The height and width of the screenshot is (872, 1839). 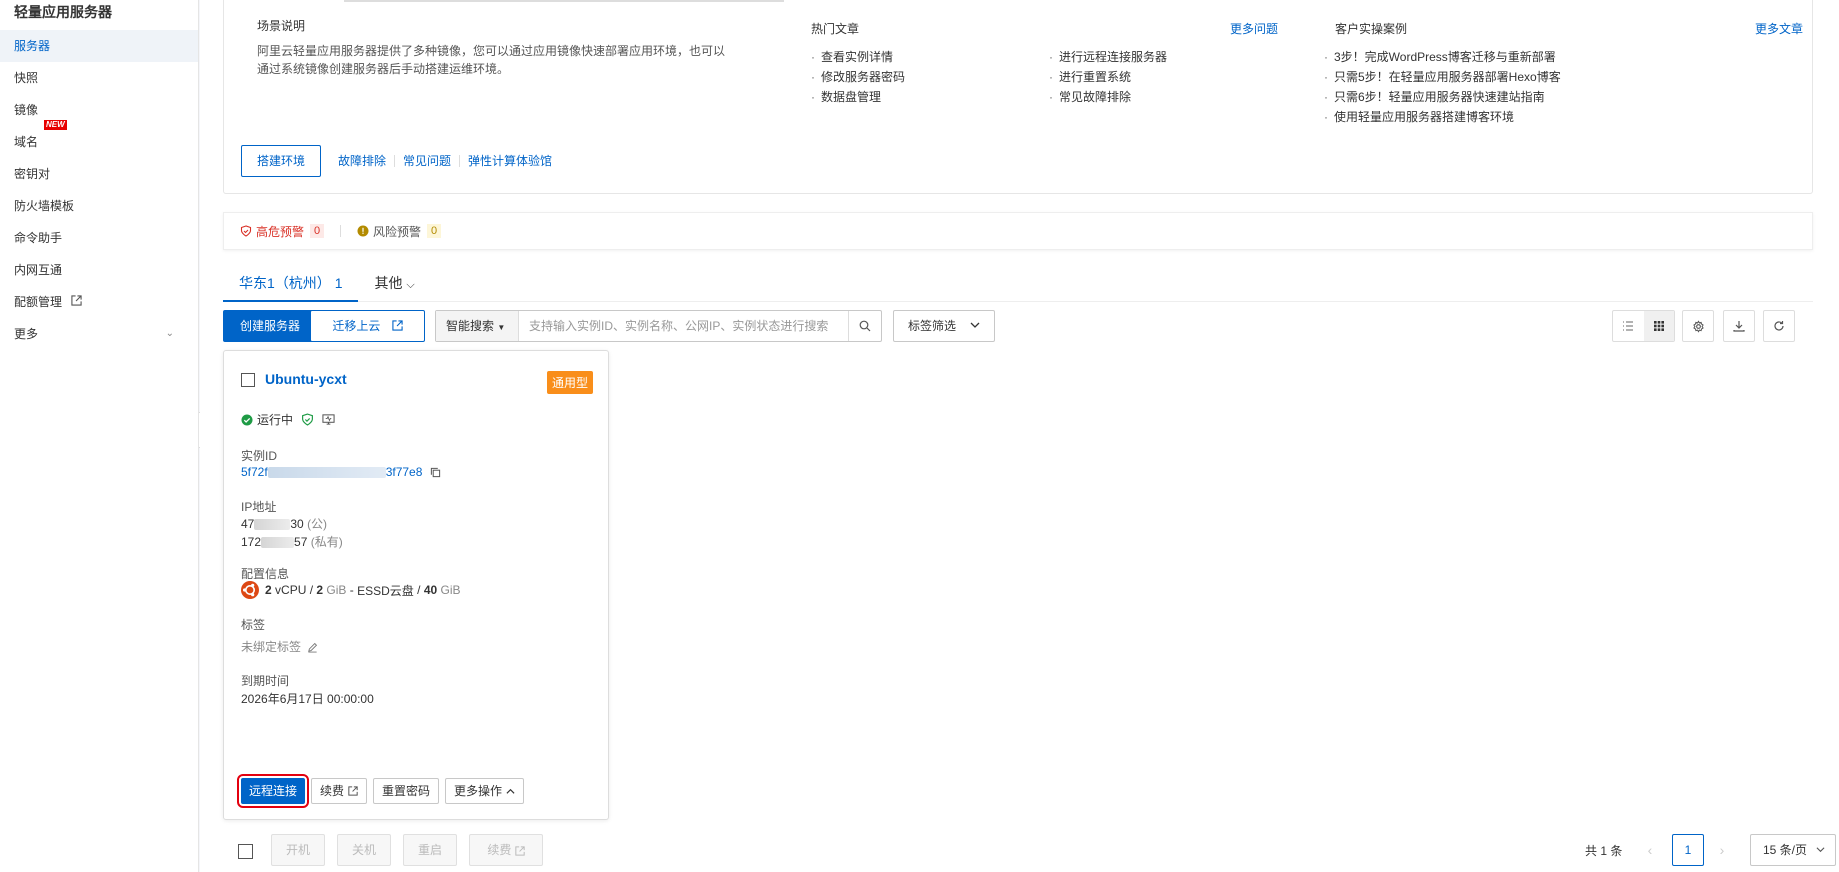 I want to click on restart-button: 重启, so click(x=430, y=850).